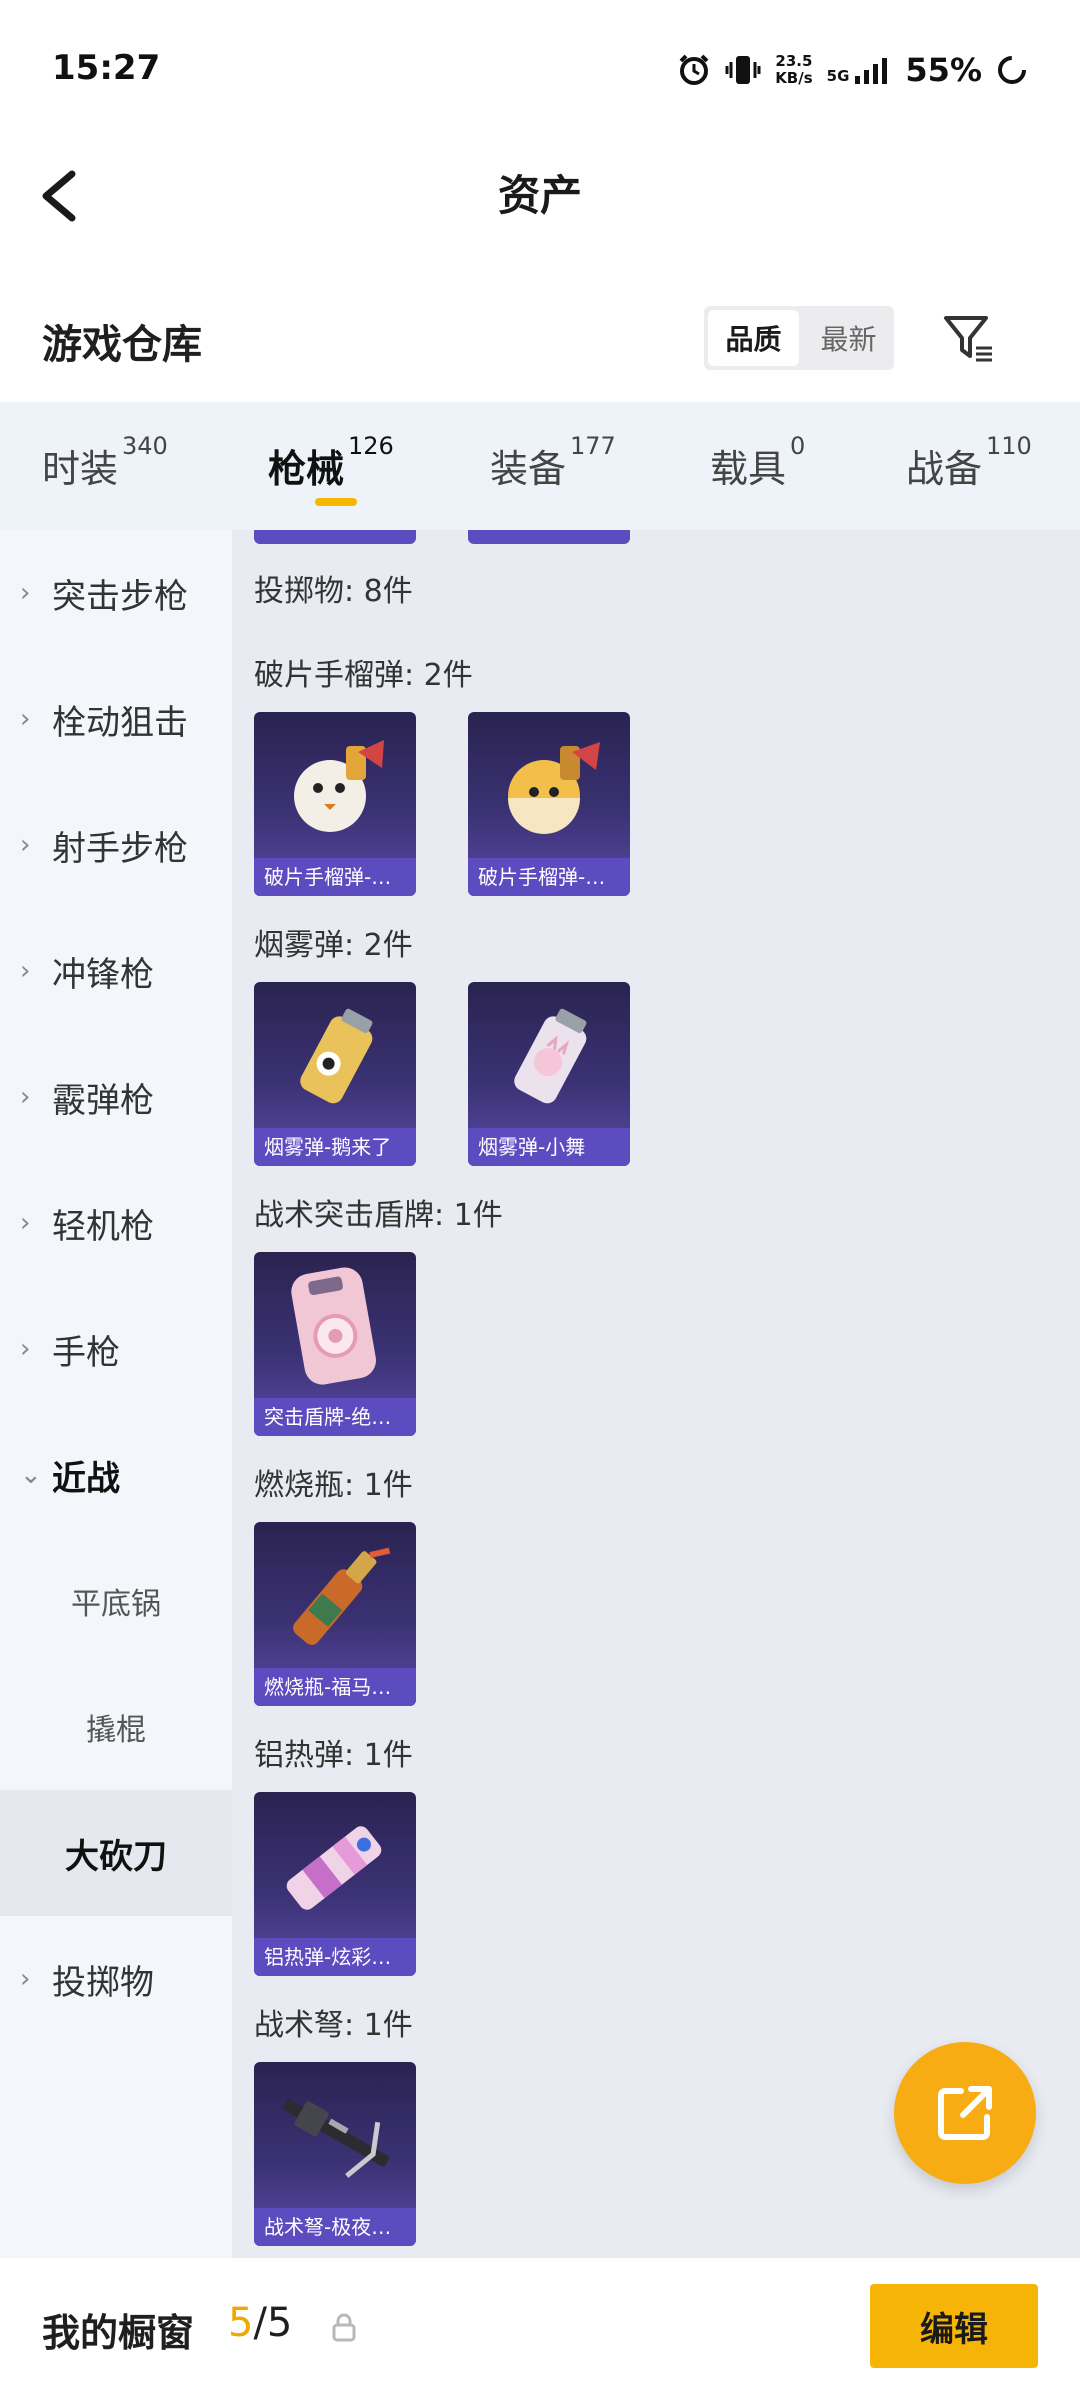 The image size is (1080, 2400). What do you see at coordinates (241, 2323) in the screenshot?
I see `showcase-count-current: 5` at bounding box center [241, 2323].